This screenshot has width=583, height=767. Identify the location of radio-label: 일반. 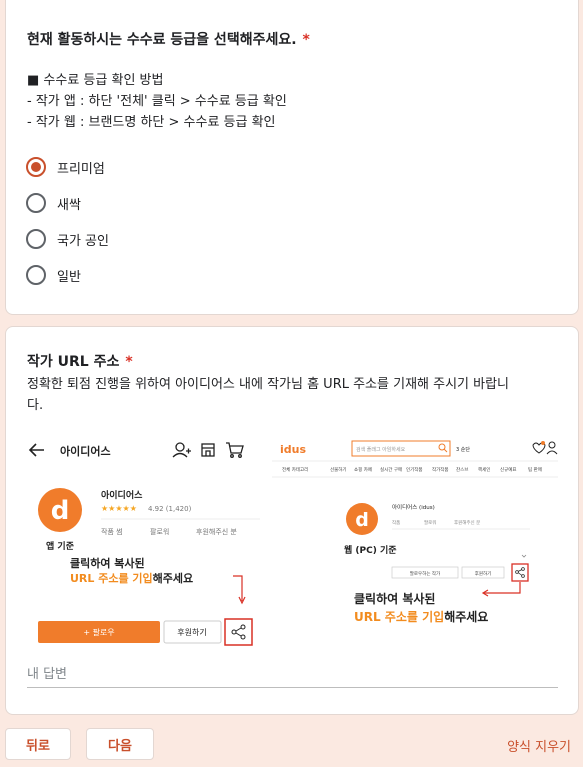
(69, 277).